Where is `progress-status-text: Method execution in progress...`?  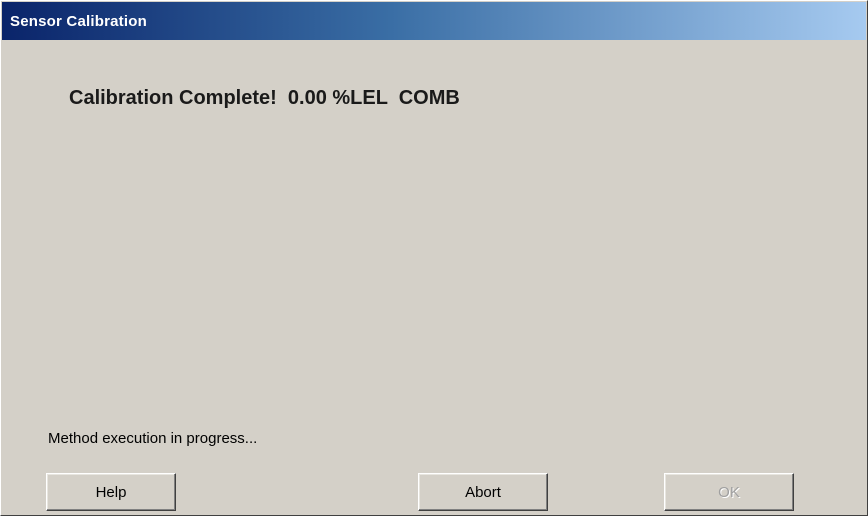 progress-status-text: Method execution in progress... is located at coordinates (153, 438).